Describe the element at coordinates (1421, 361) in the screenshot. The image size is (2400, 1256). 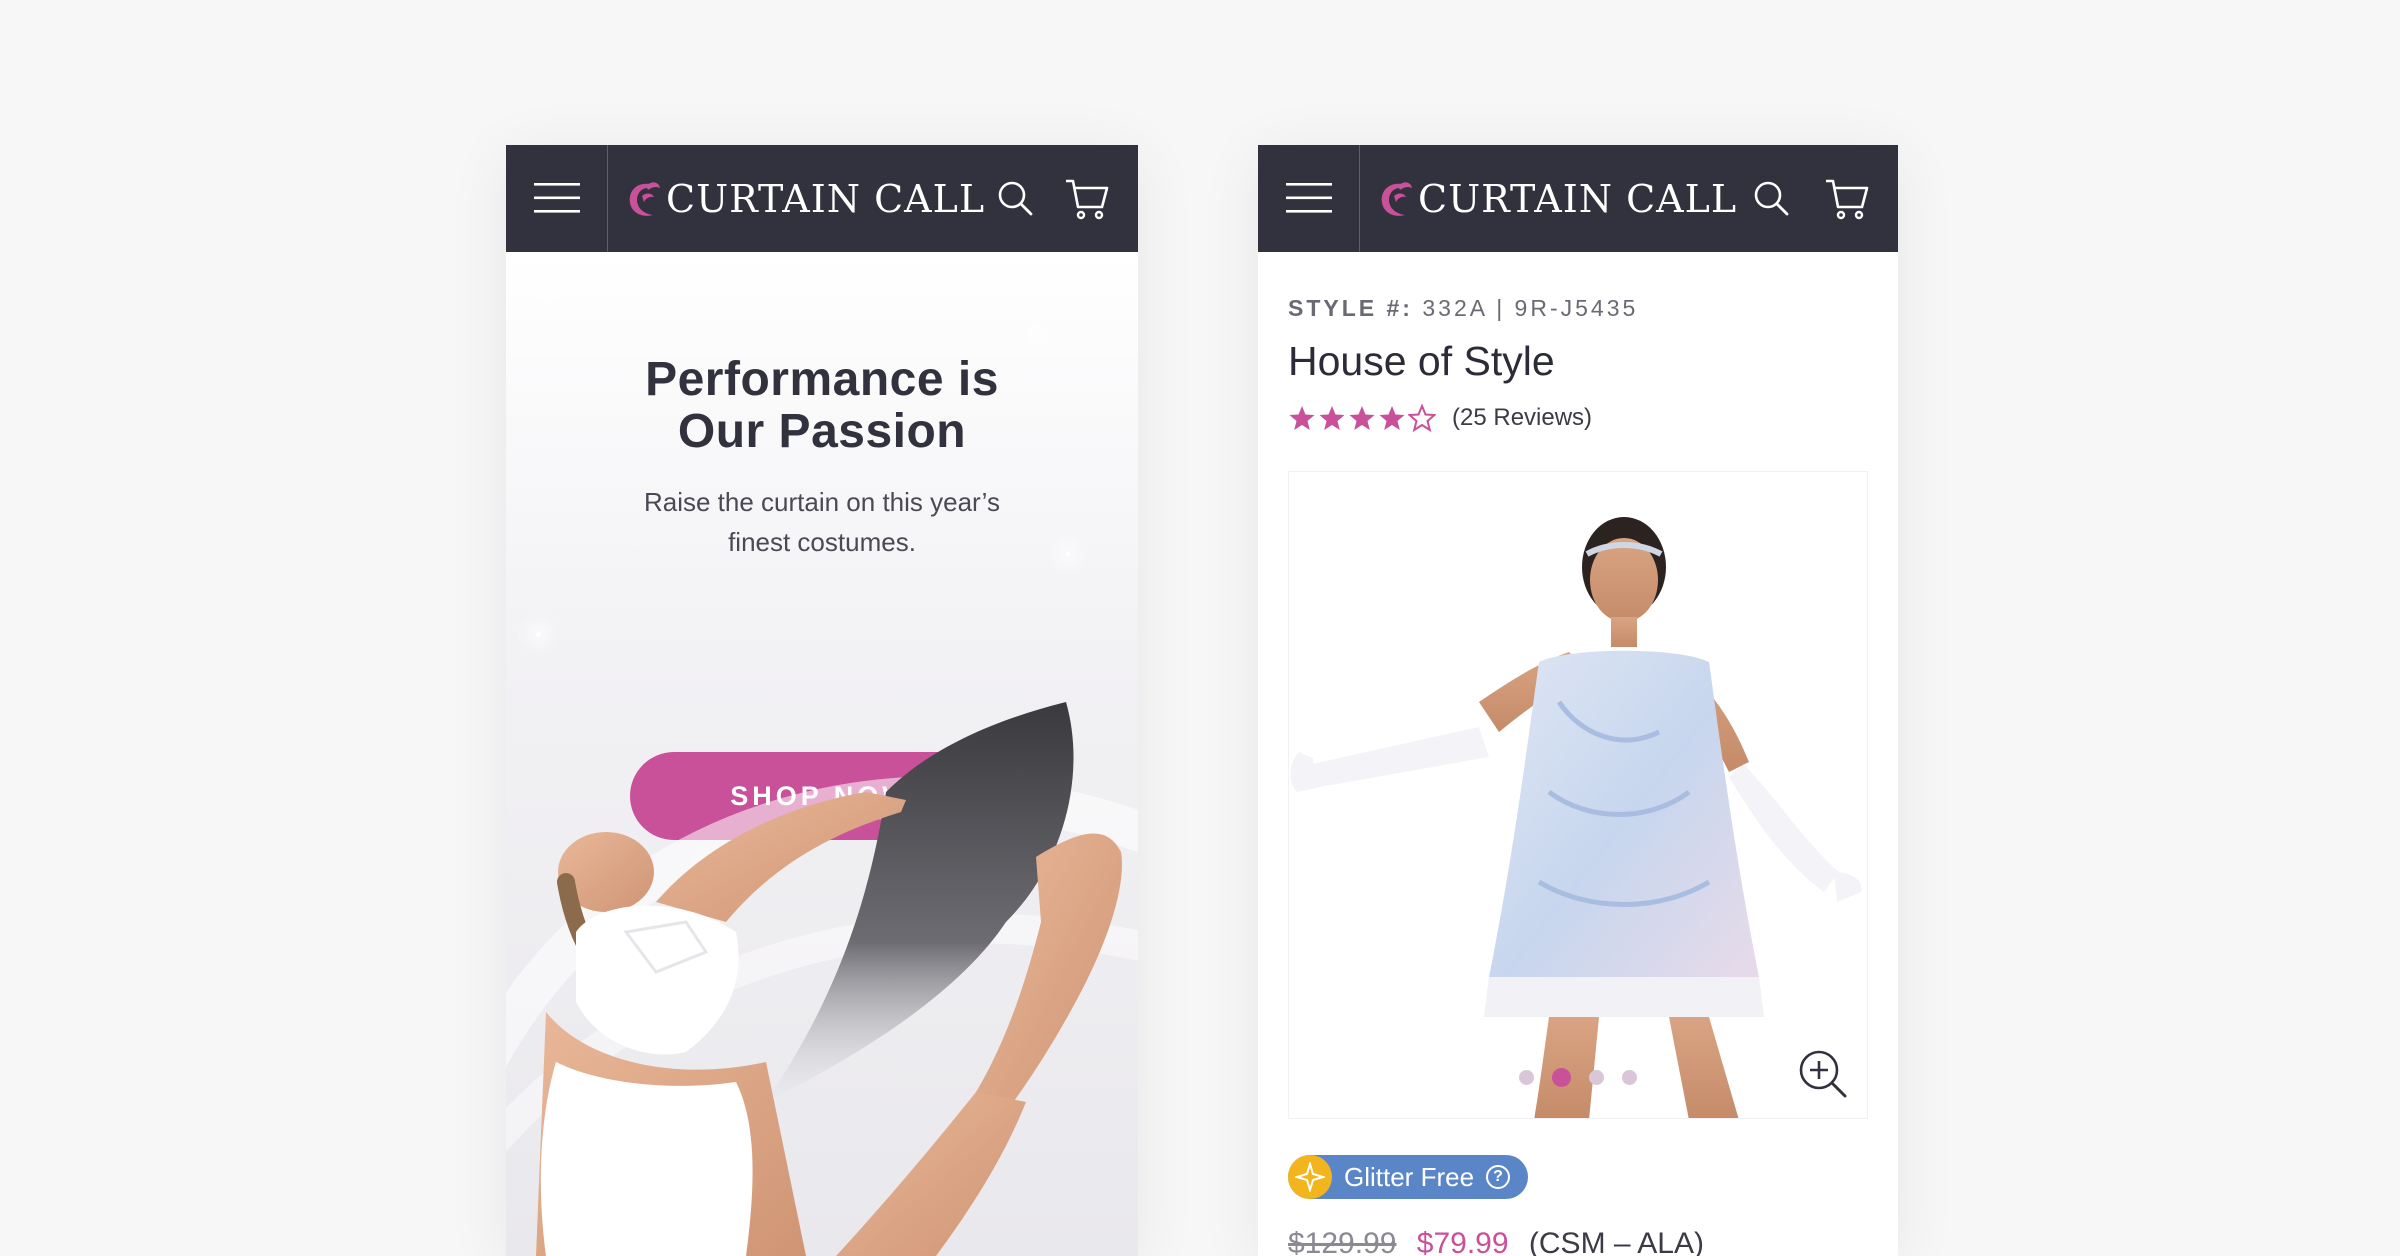
I see `product-title: House of Style` at that location.